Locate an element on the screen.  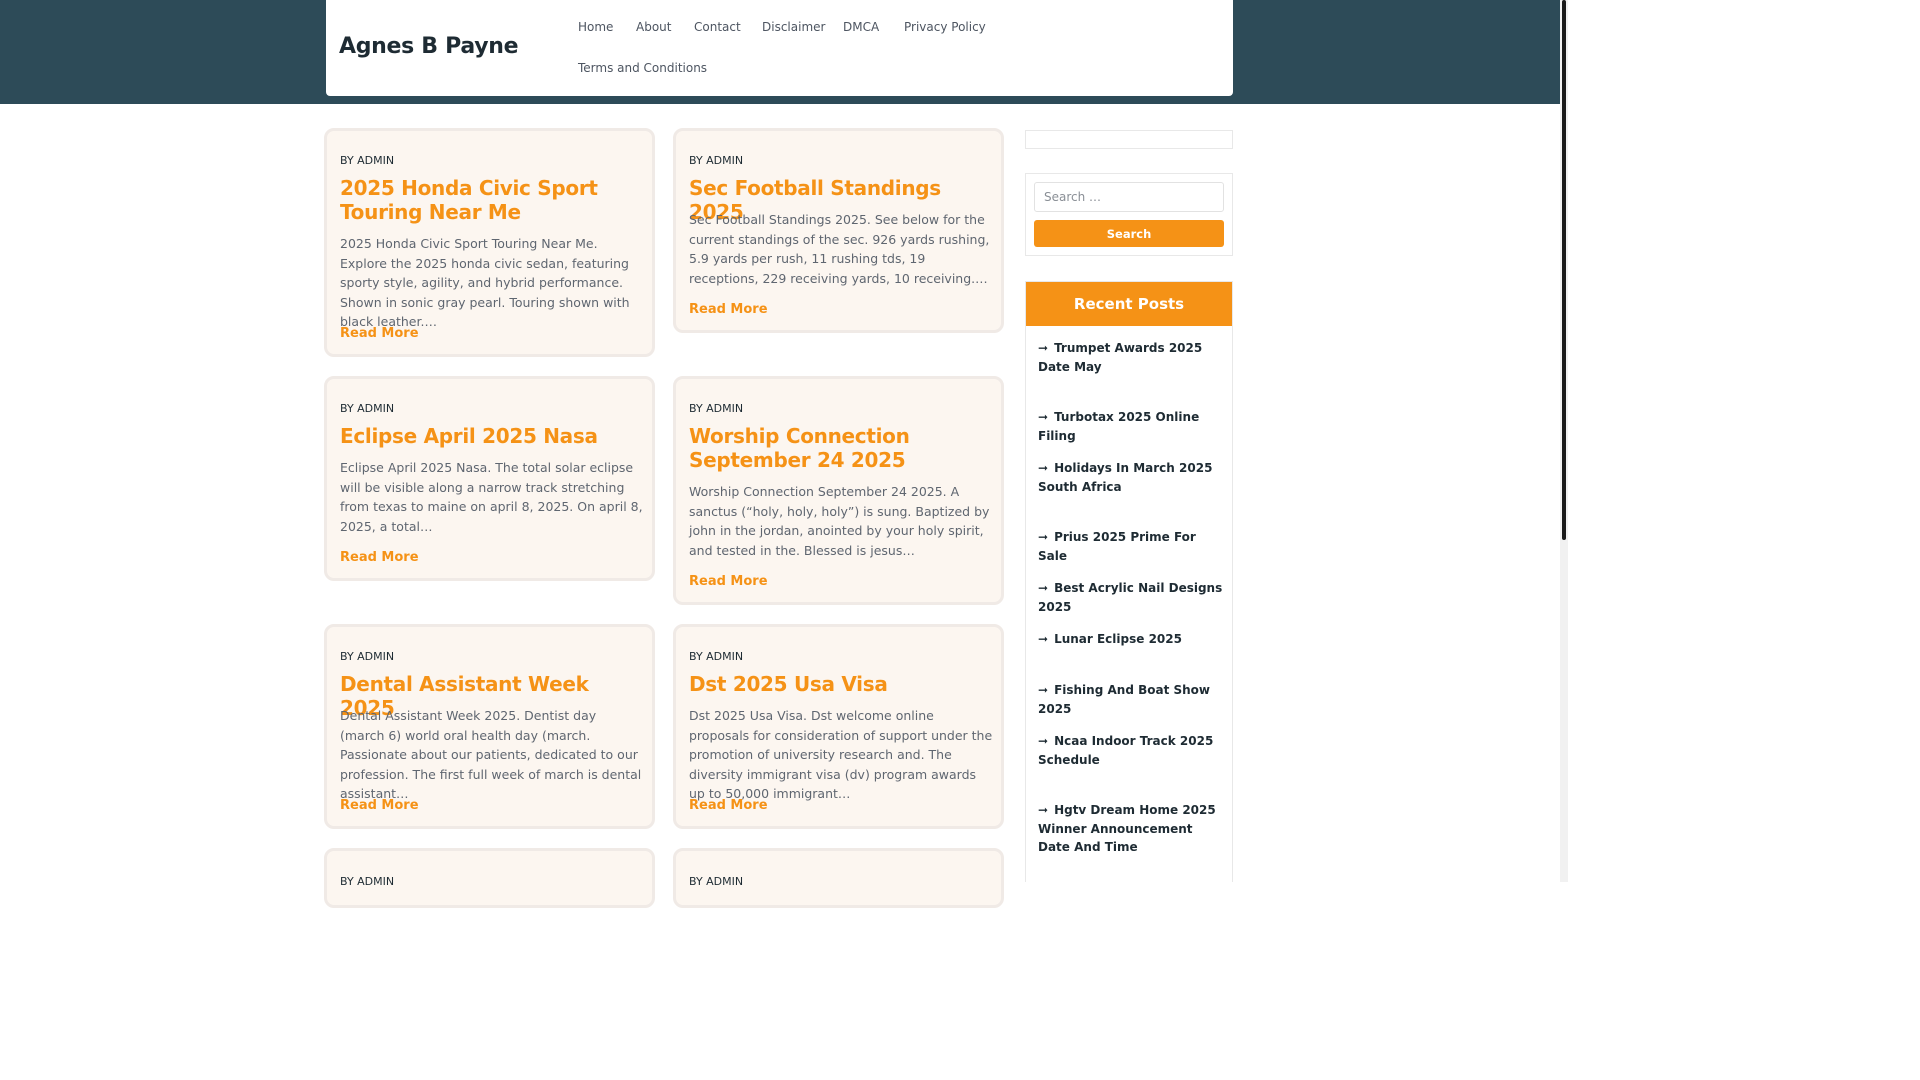
post-title: Worship Connection September 24 2025 is located at coordinates (841, 448).